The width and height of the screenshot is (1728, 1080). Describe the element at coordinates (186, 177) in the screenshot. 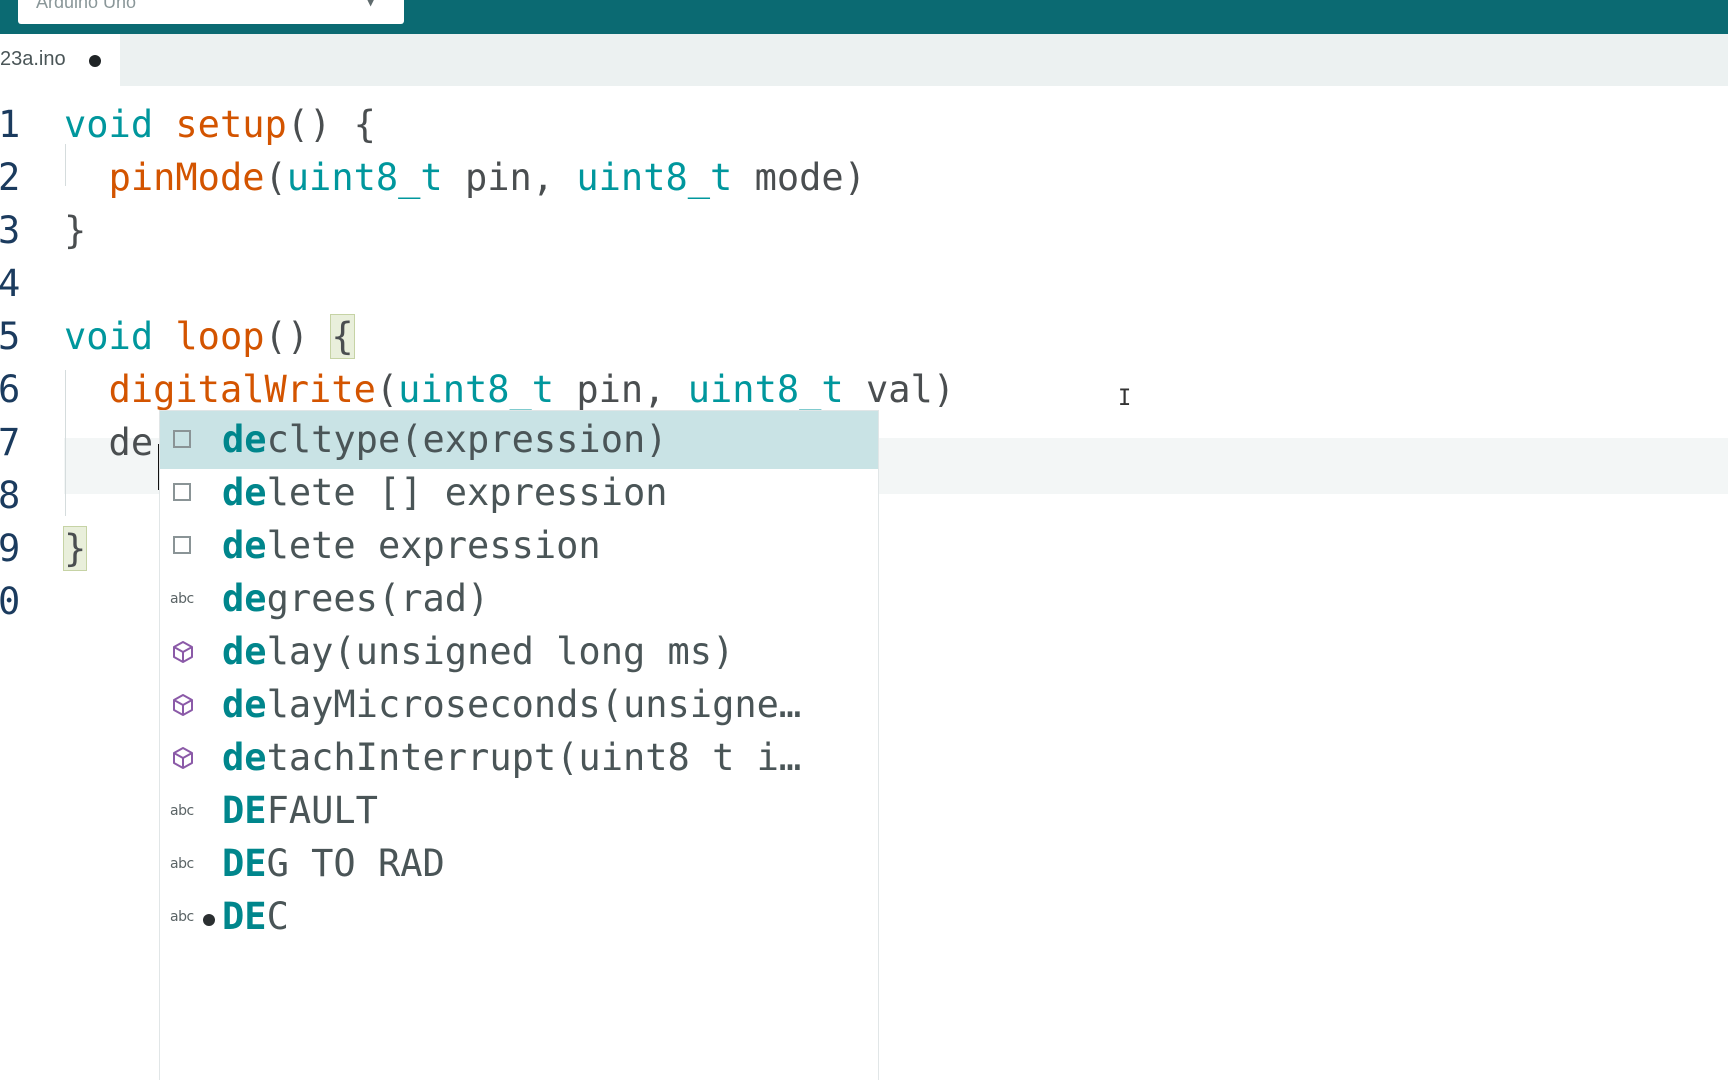

I see `code-token: pinMode` at that location.